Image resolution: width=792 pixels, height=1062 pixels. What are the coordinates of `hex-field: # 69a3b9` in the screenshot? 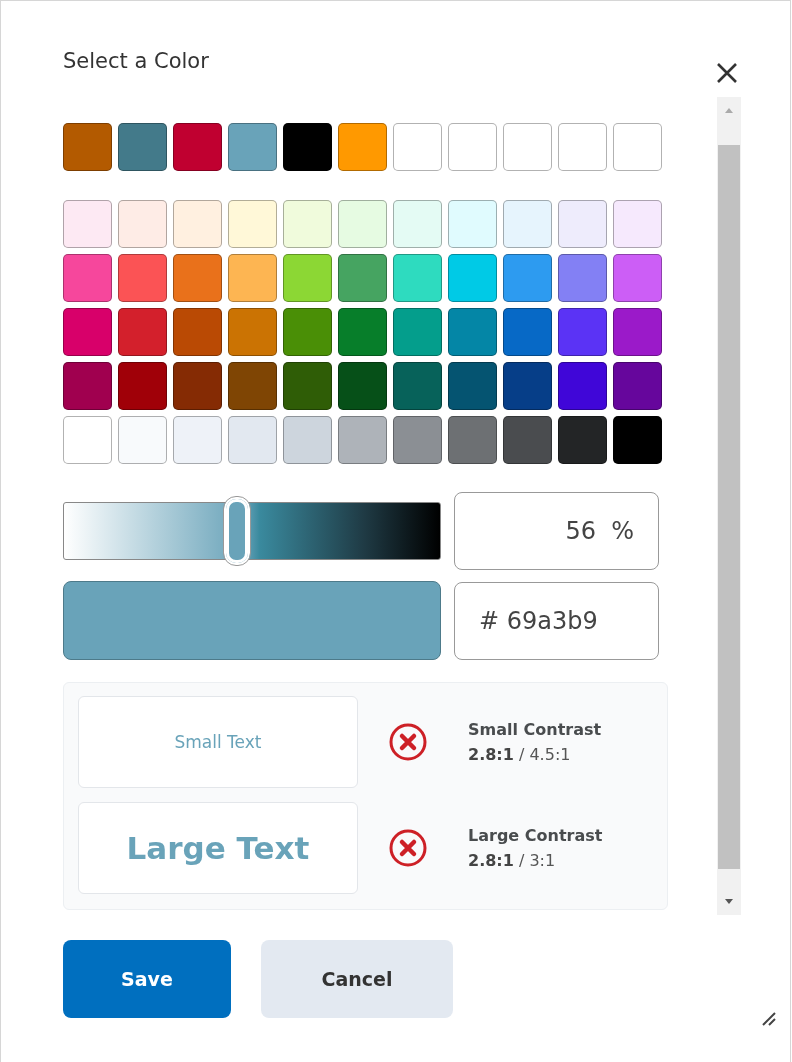 It's located at (556, 620).